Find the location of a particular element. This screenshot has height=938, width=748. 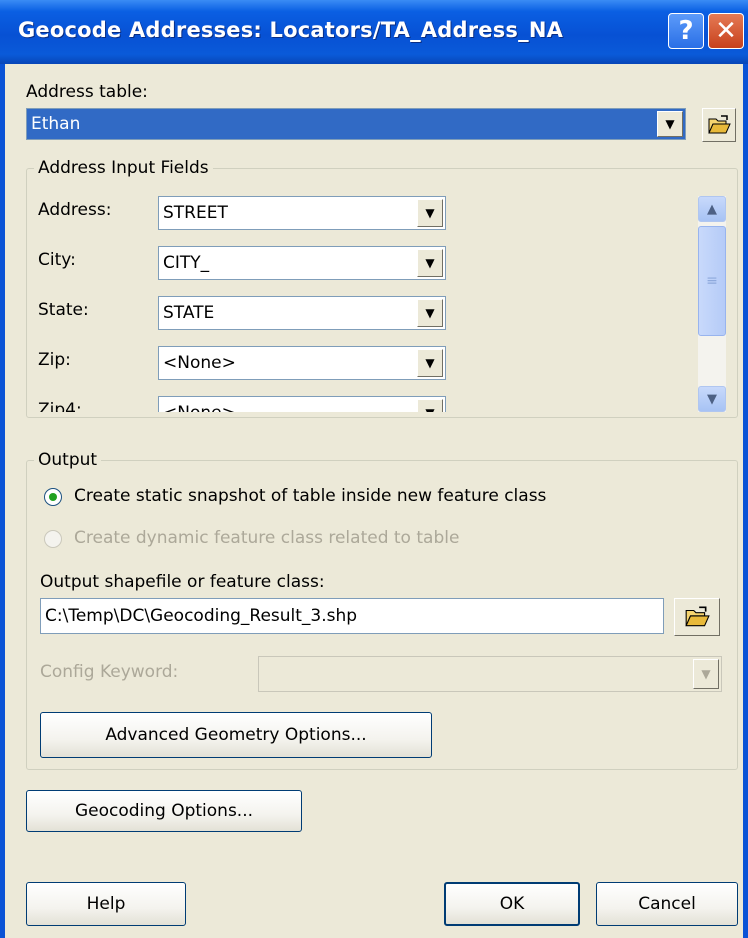

state-field-dropdown: STATE ▼ is located at coordinates (302, 313).